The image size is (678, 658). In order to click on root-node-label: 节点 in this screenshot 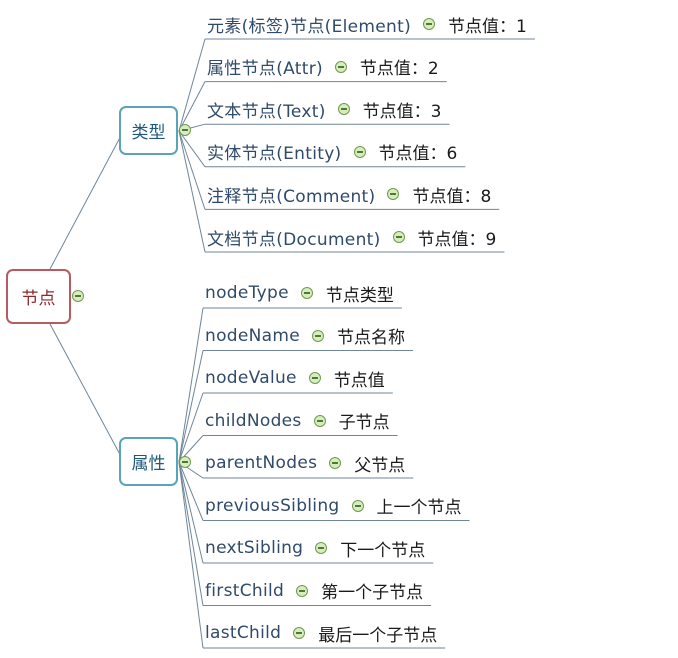, I will do `click(38, 299)`.